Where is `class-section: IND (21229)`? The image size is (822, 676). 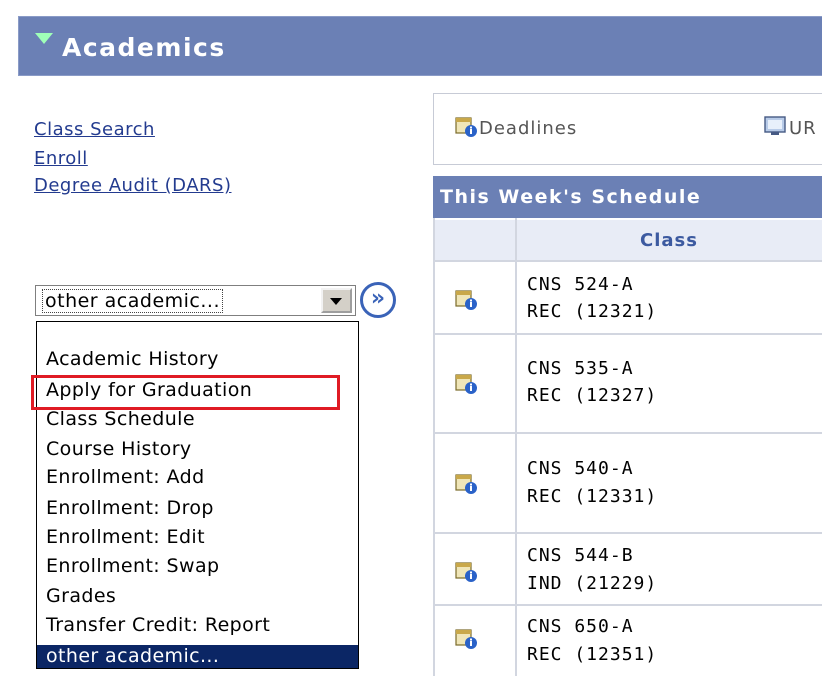 class-section: IND (21229) is located at coordinates (592, 583).